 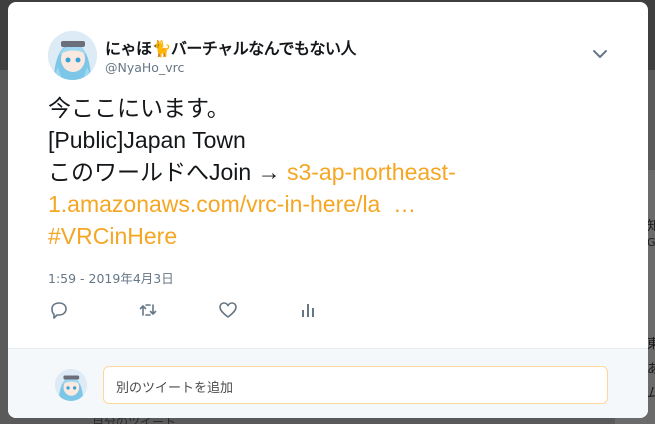 What do you see at coordinates (651, 242) in the screenshot?
I see `background-fragment: G` at bounding box center [651, 242].